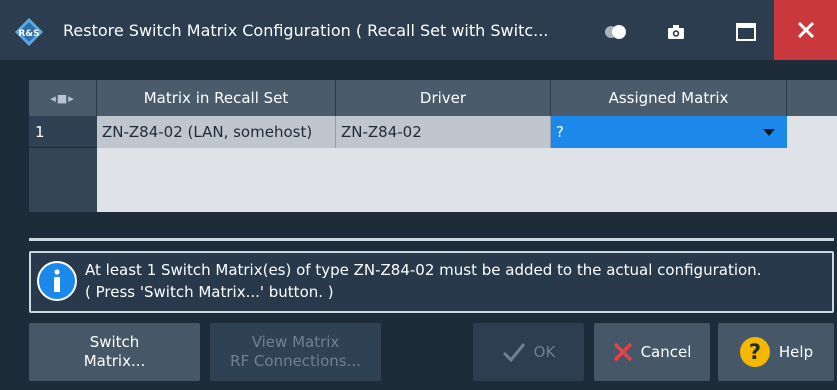 This screenshot has height=390, width=837. What do you see at coordinates (623, 352) in the screenshot?
I see `x-icon` at bounding box center [623, 352].